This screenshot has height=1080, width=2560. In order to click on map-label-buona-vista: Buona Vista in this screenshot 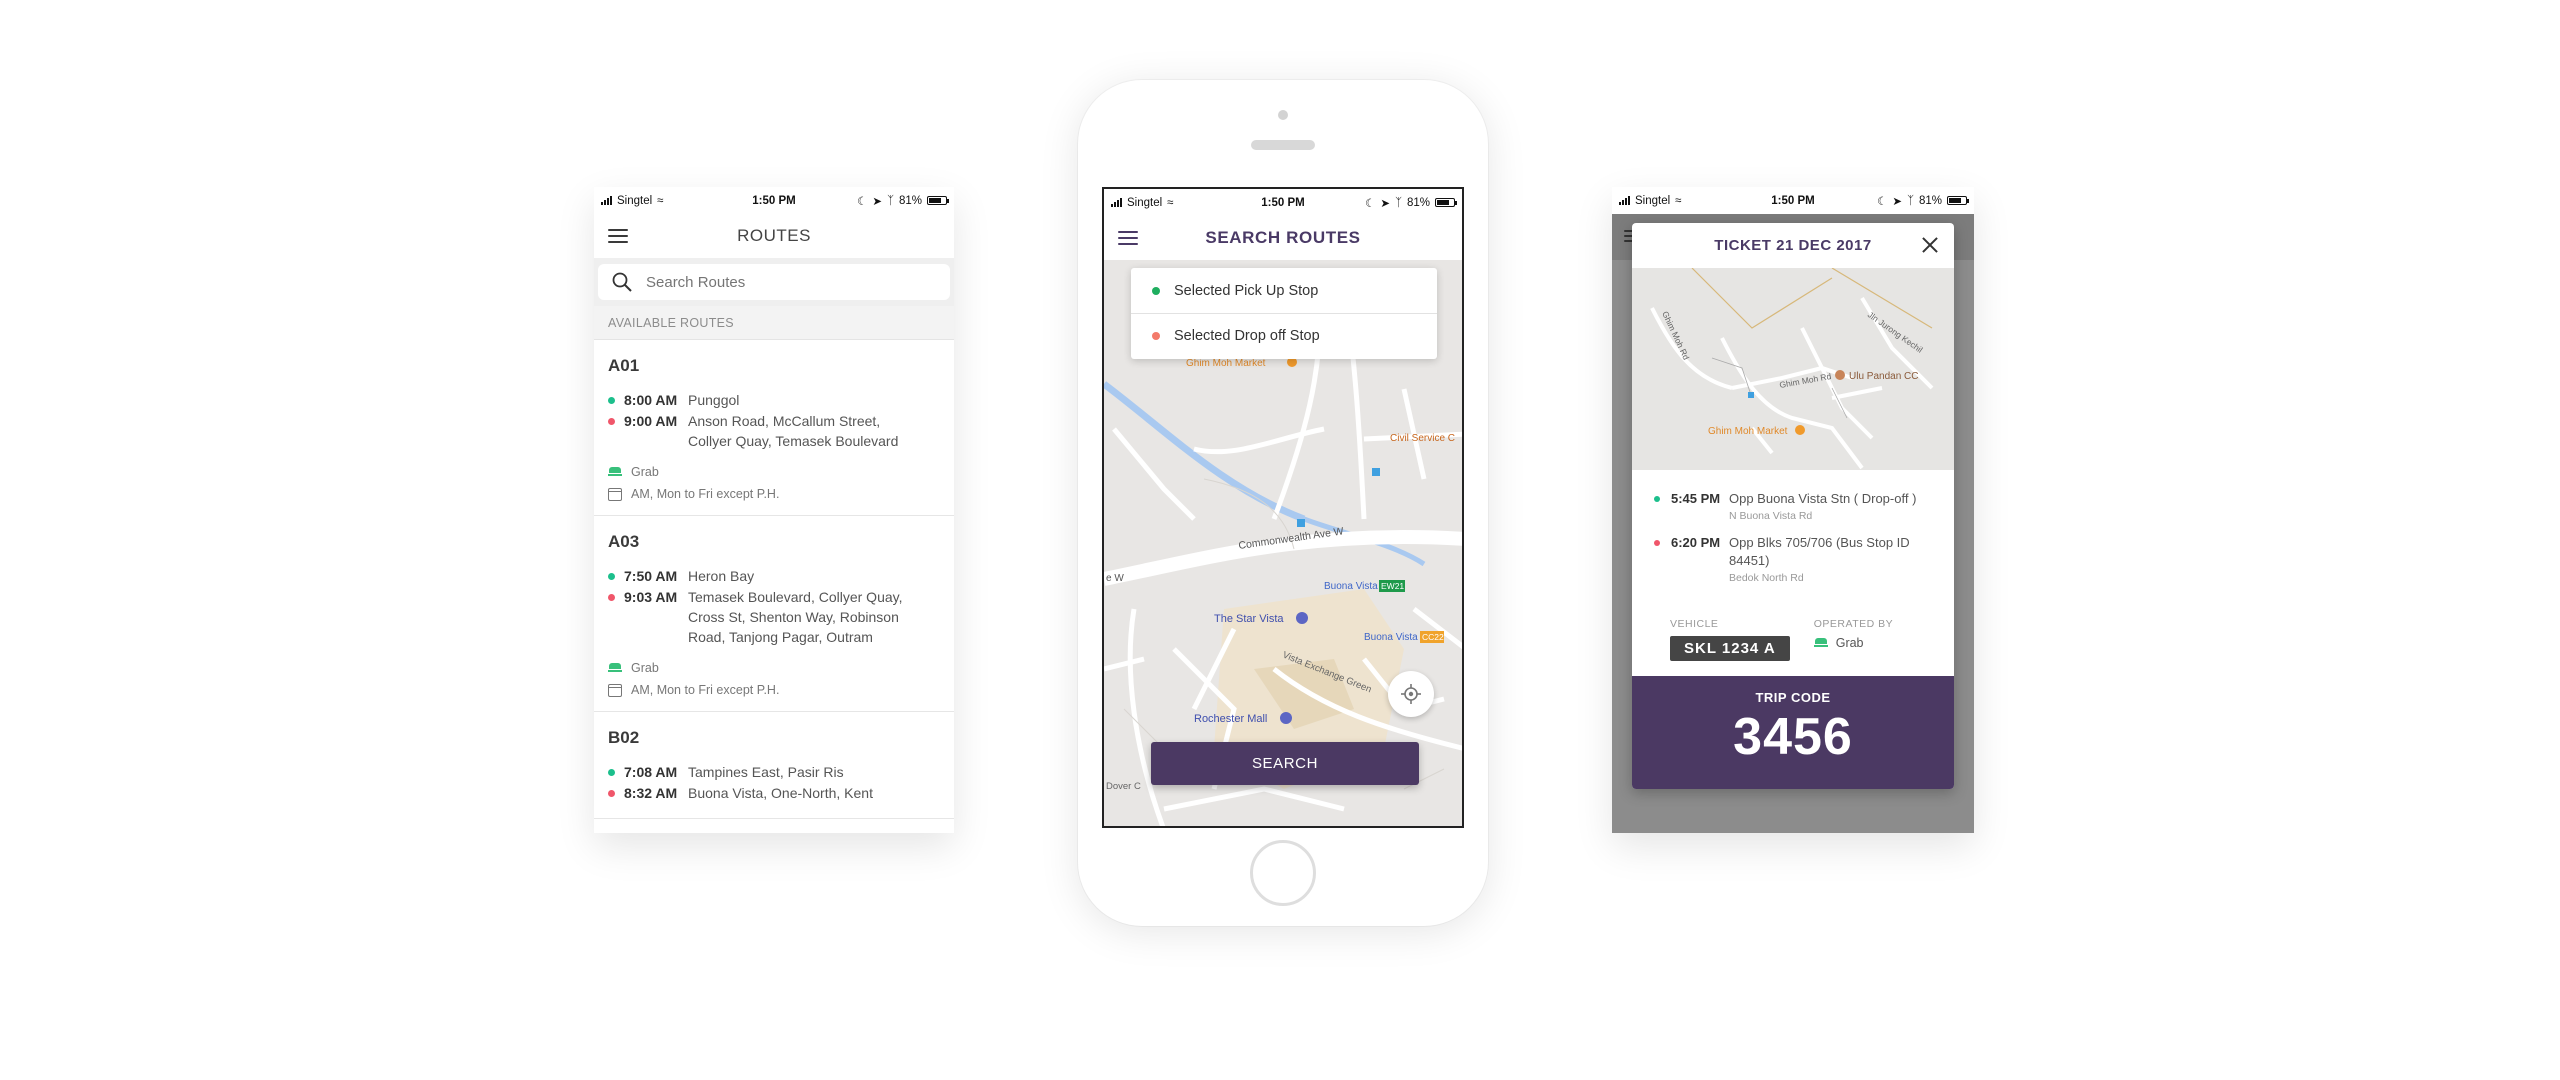, I will do `click(1351, 586)`.